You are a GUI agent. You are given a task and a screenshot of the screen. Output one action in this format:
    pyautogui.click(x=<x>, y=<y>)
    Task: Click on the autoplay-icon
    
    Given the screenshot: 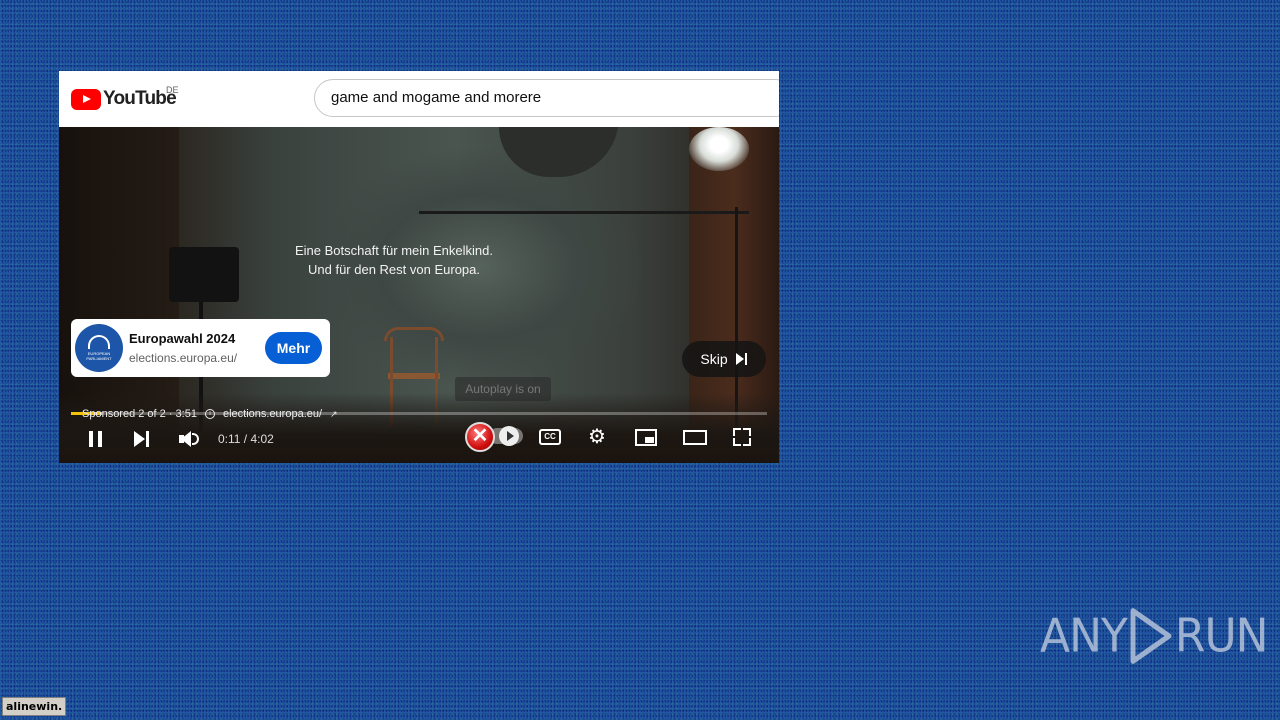 What is the action you would take?
    pyautogui.click(x=509, y=436)
    